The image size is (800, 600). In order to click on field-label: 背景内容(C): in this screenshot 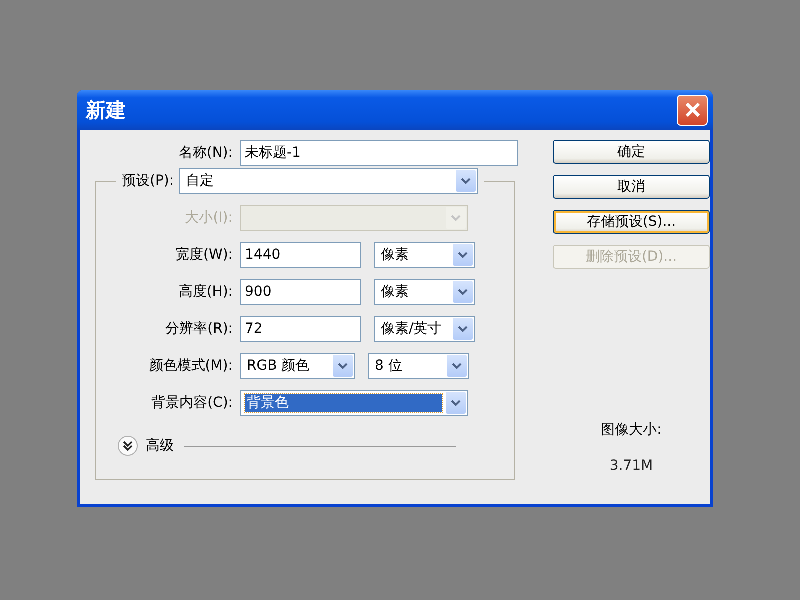, I will do `click(191, 403)`.